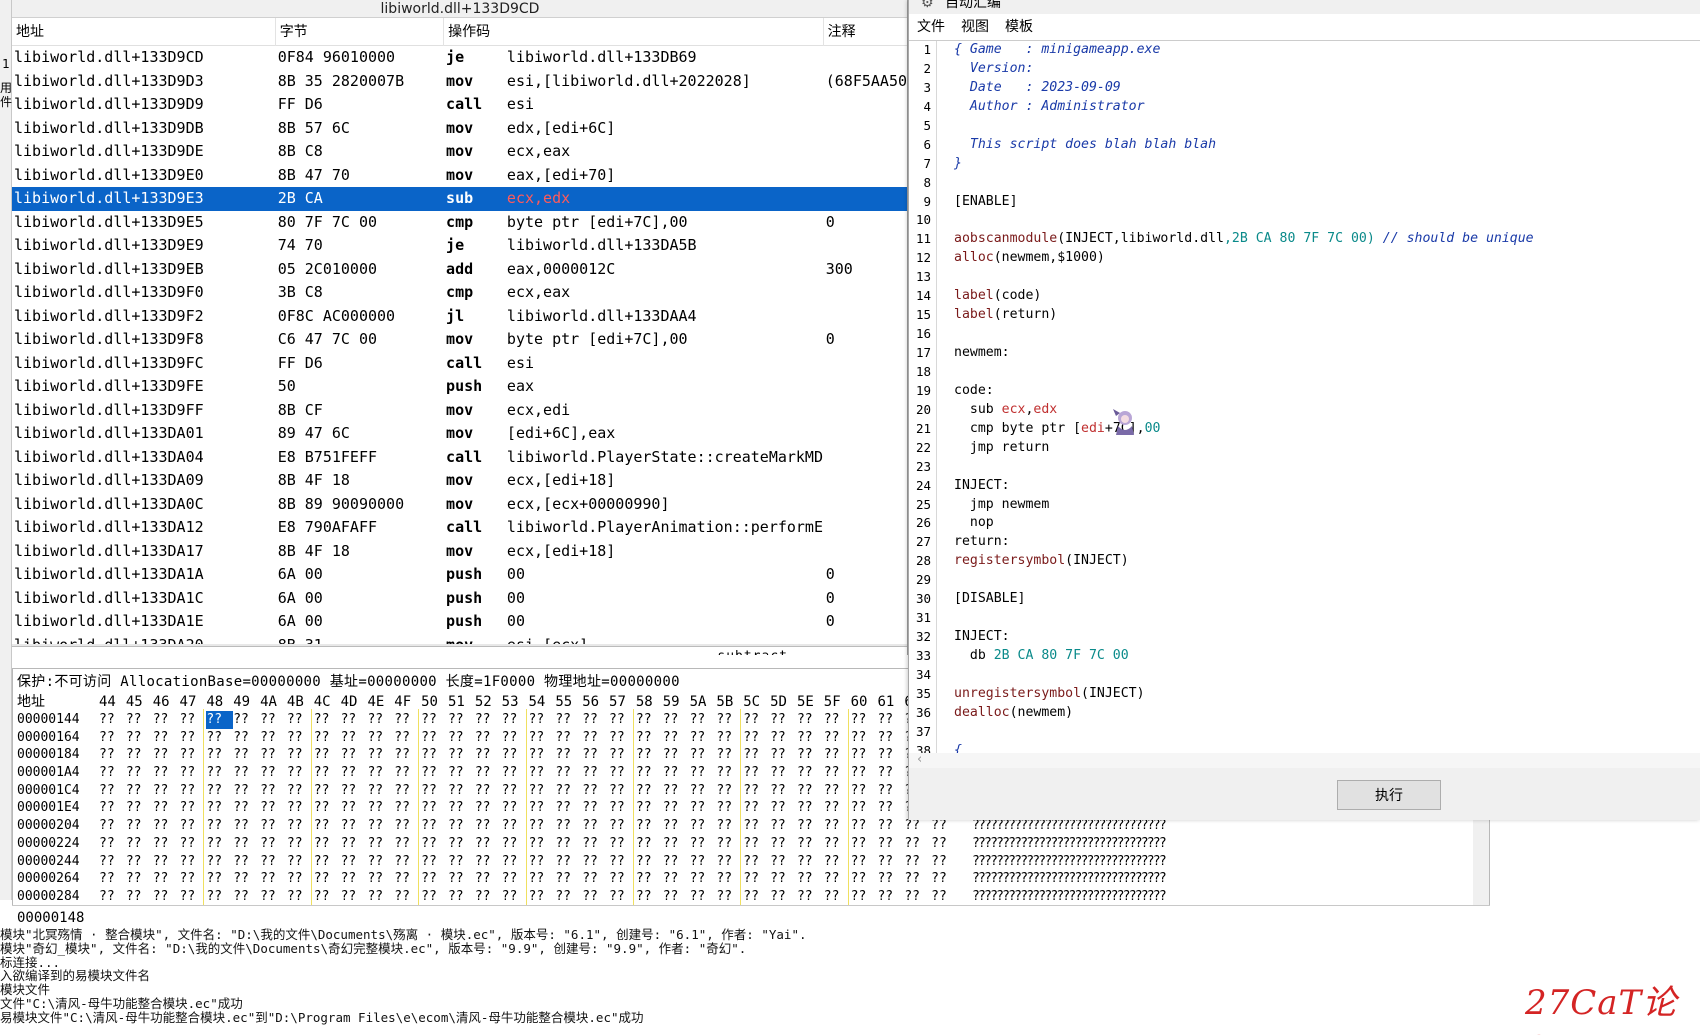  I want to click on code-line: registersymbol(INJECT), so click(1326, 561).